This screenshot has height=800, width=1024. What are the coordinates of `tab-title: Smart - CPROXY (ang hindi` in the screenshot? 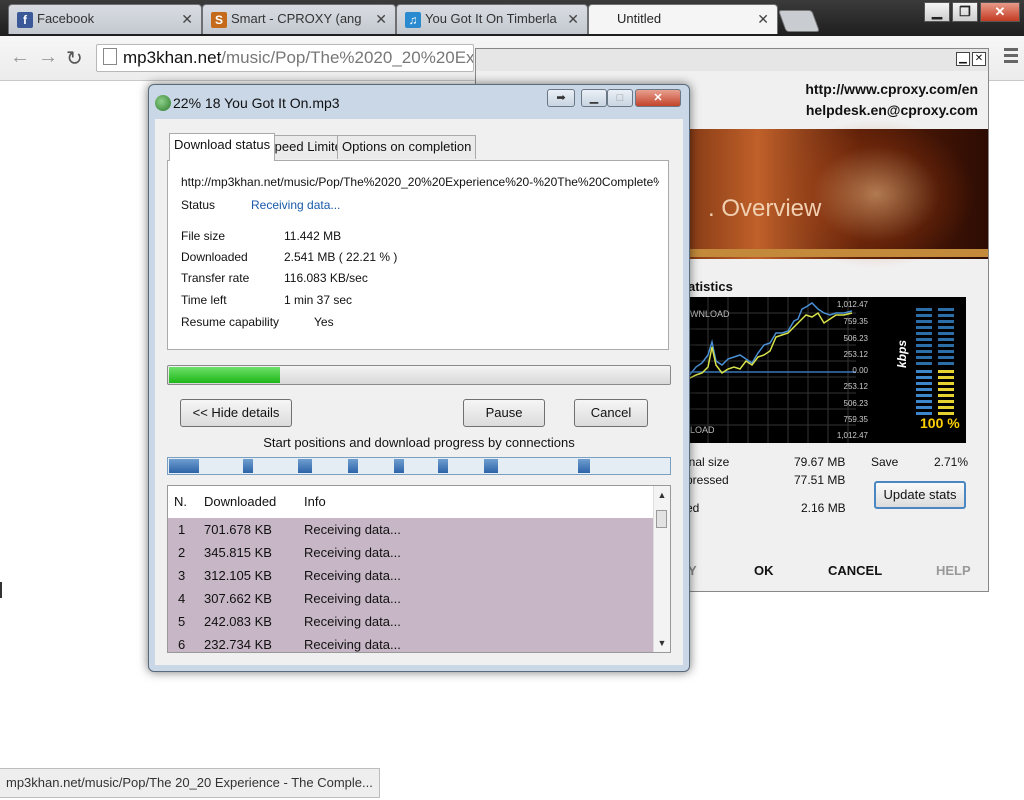 It's located at (298, 18).